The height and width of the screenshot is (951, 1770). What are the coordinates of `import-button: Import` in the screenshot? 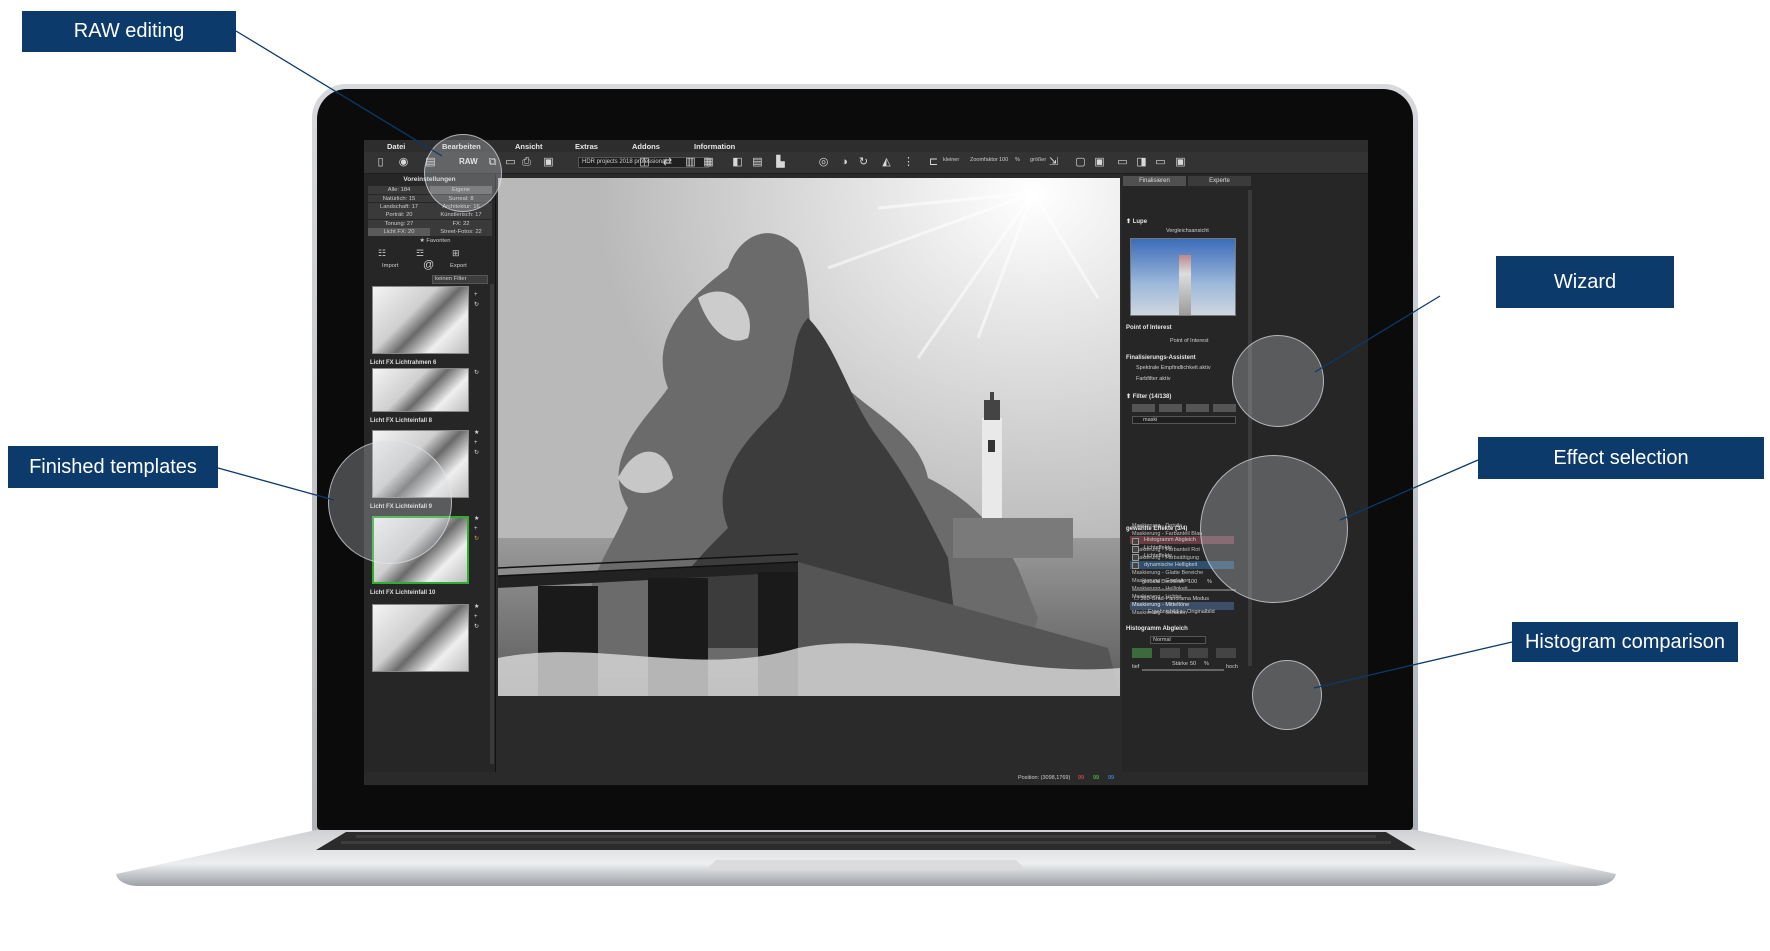 It's located at (390, 266).